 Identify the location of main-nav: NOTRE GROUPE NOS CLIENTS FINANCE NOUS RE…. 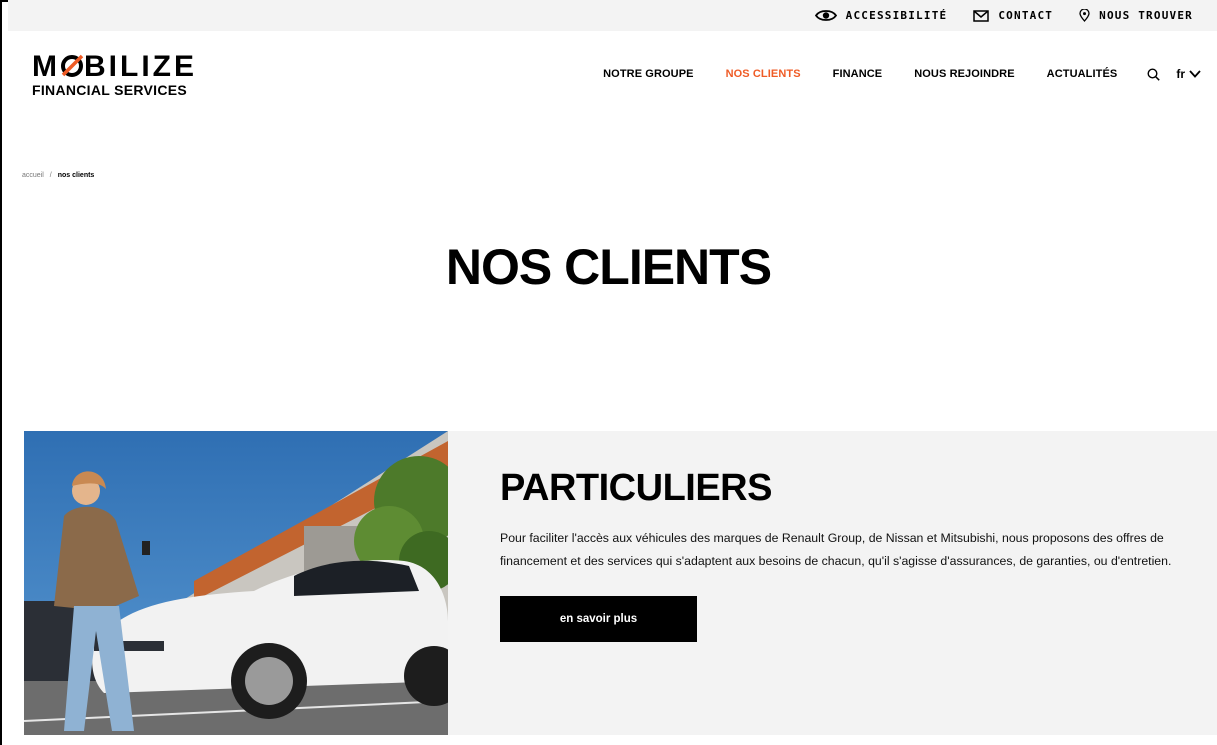
(886, 74).